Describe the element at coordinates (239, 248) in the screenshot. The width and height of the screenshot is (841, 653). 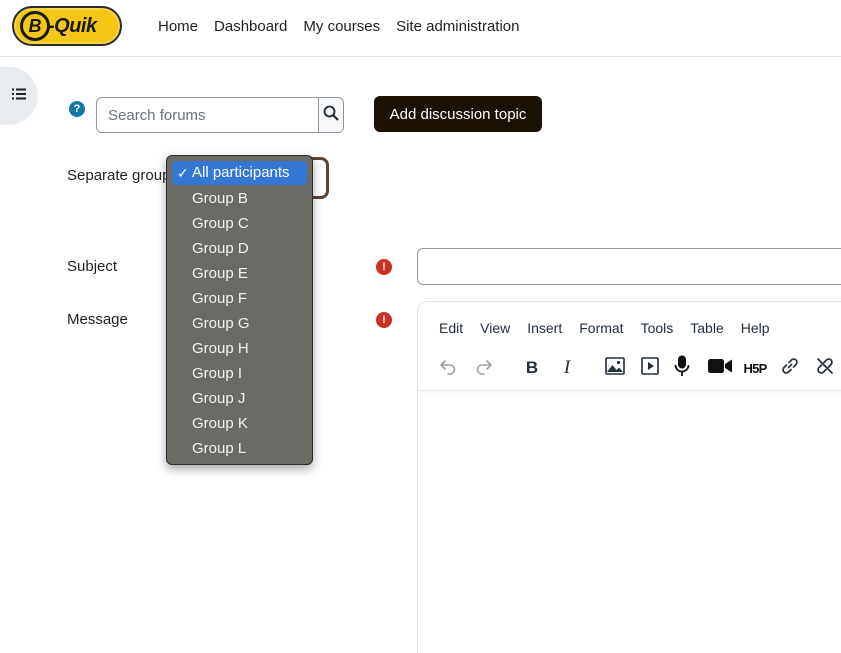
I see `dropdown-option-group-d: Group D` at that location.